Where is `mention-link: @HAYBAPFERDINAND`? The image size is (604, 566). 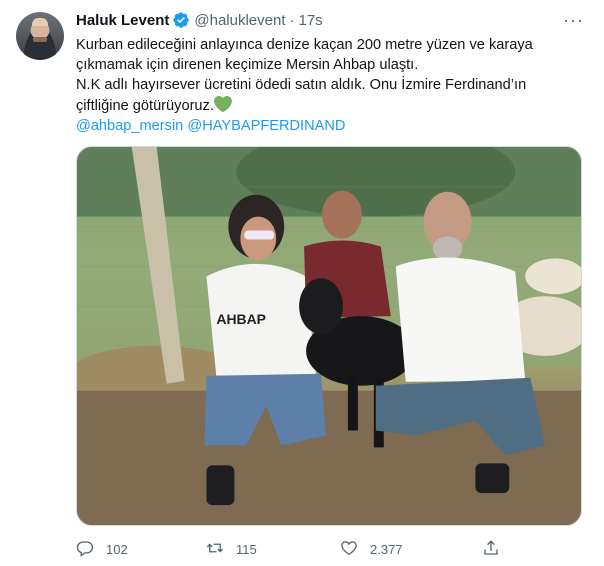 mention-link: @HAYBAPFERDINAND is located at coordinates (266, 126).